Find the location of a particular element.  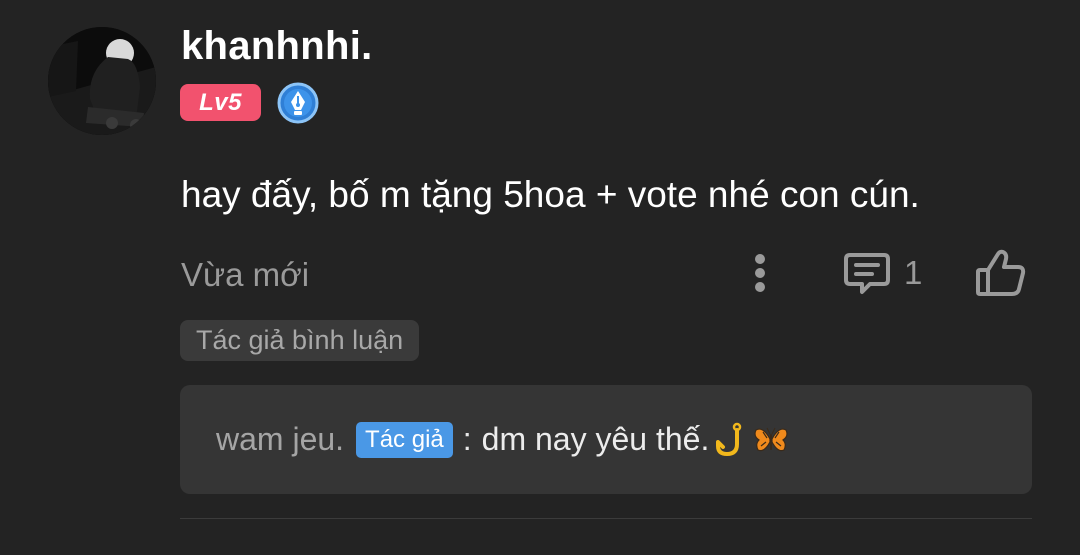

reply-line: wam jeu. Tác giả : dm nay yêu thế. is located at coordinates (502, 439).